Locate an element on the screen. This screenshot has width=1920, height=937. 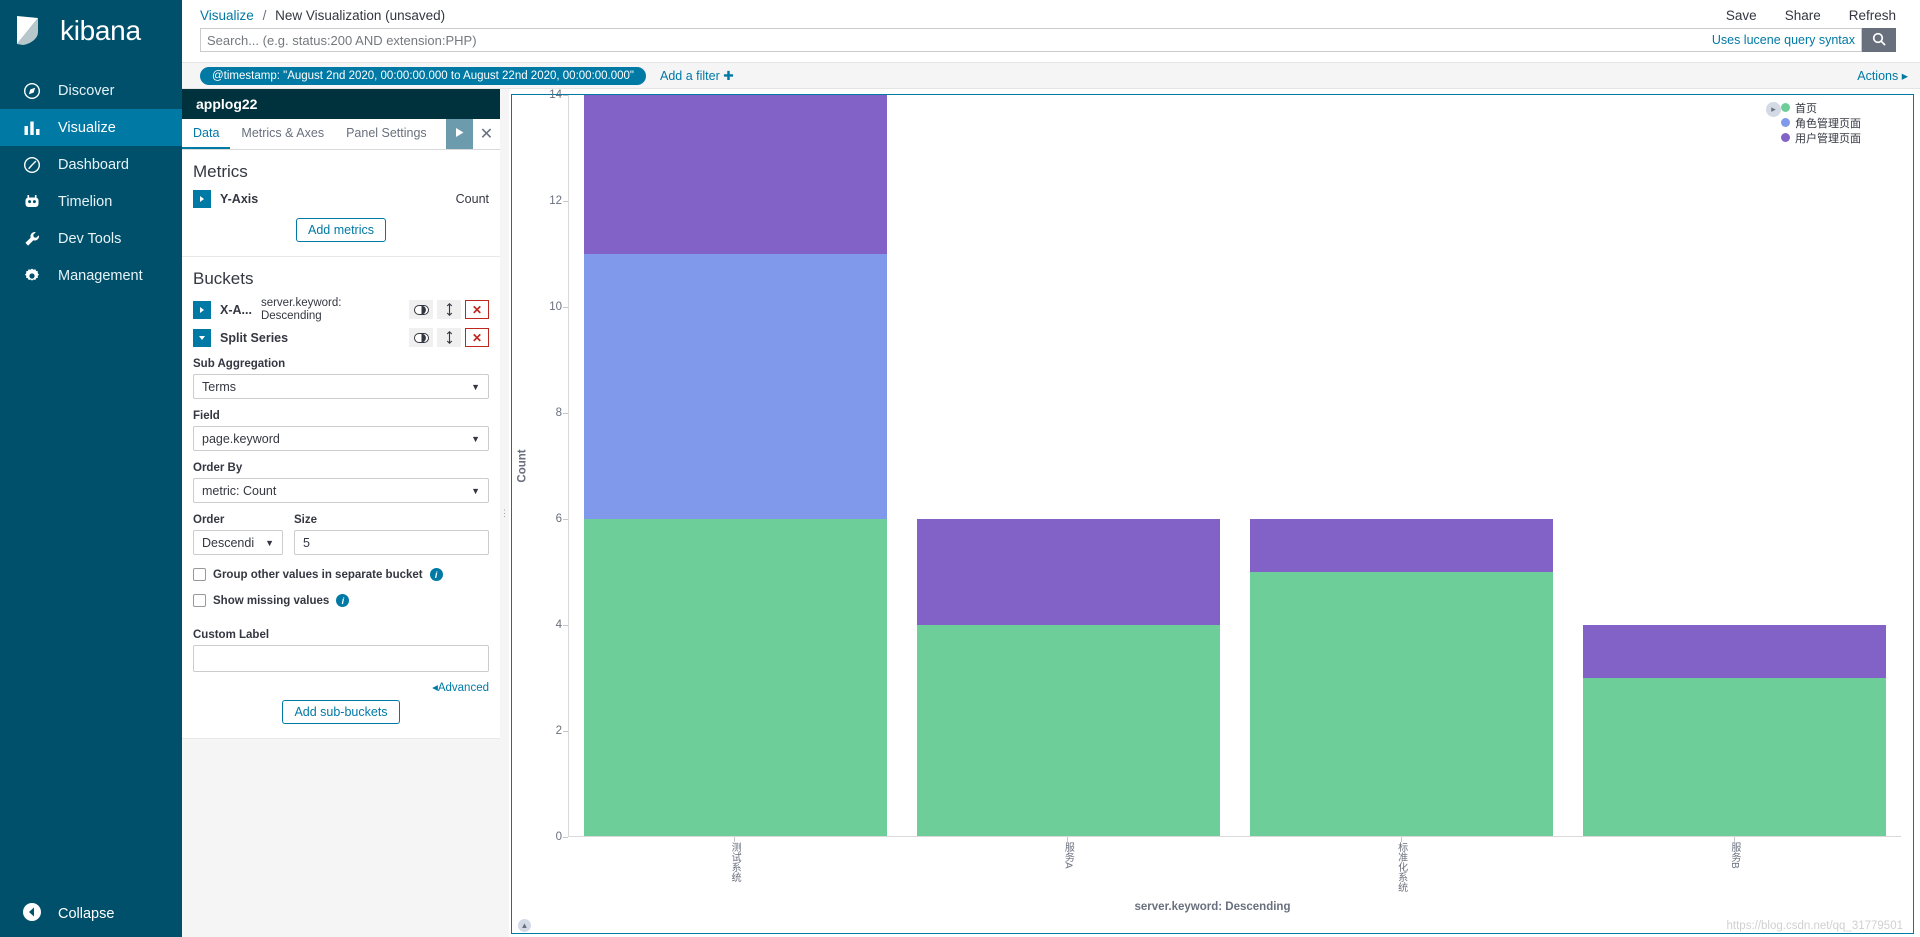
apply-changes-button is located at coordinates (459, 134).